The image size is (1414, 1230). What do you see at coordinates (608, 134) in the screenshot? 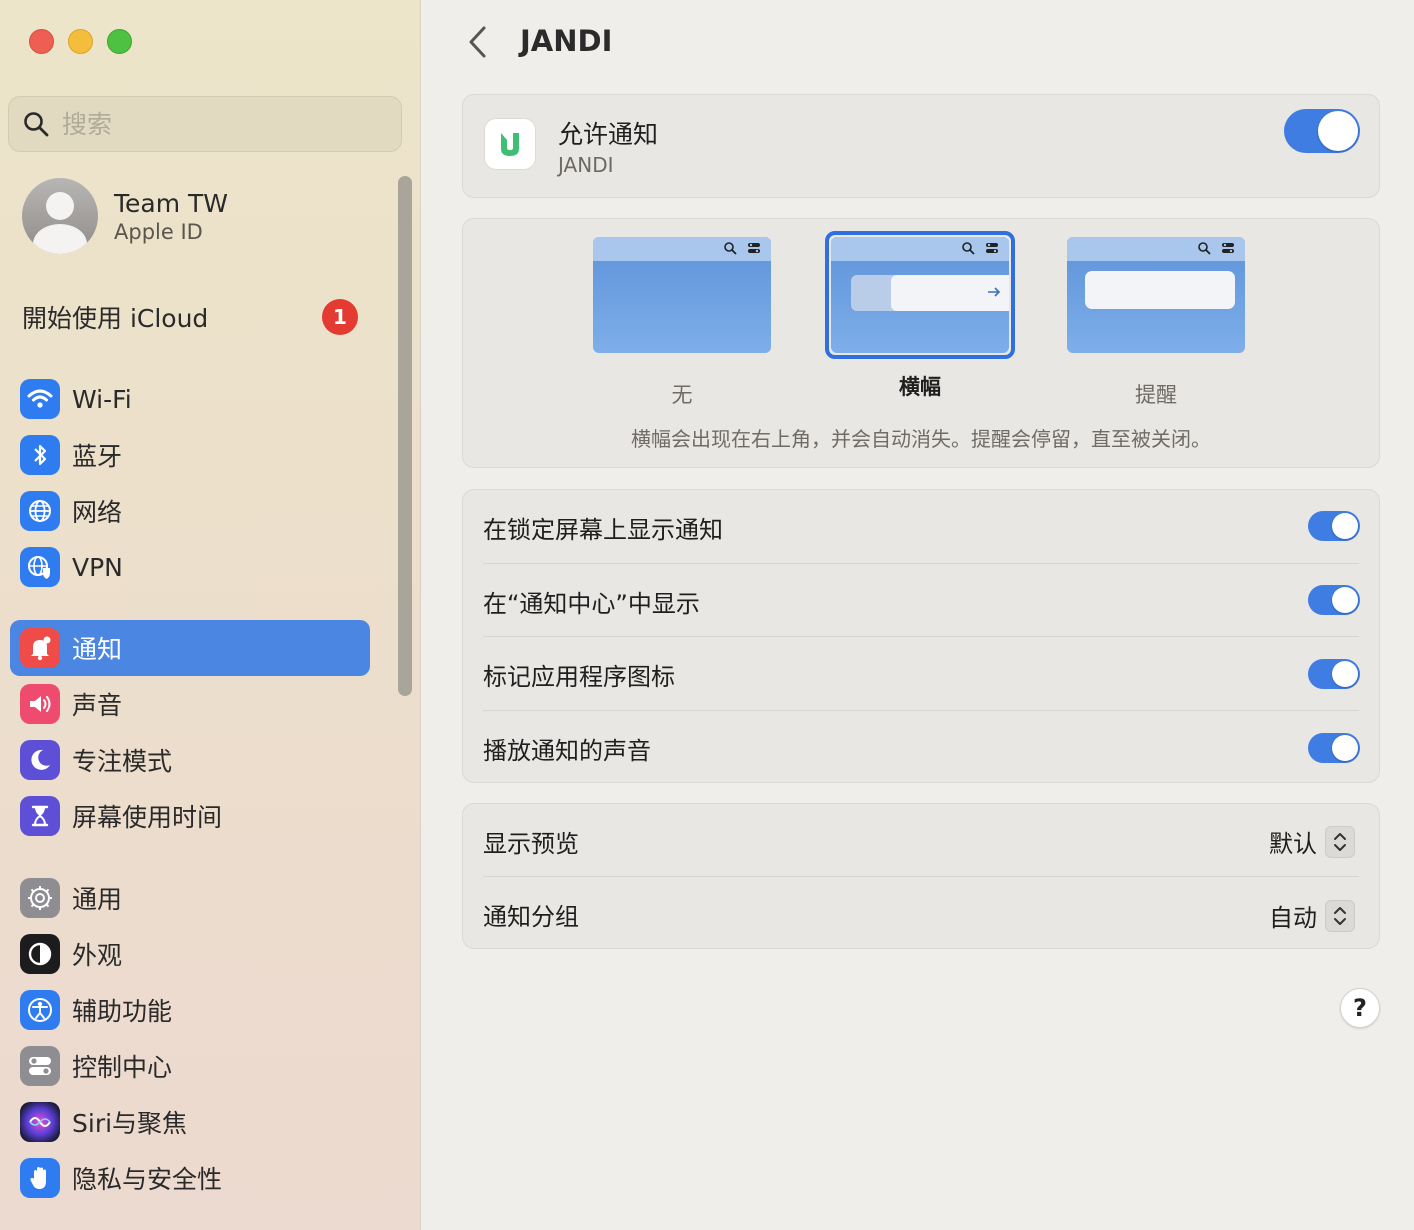
I see `allow-notifications-label: 允许通知` at bounding box center [608, 134].